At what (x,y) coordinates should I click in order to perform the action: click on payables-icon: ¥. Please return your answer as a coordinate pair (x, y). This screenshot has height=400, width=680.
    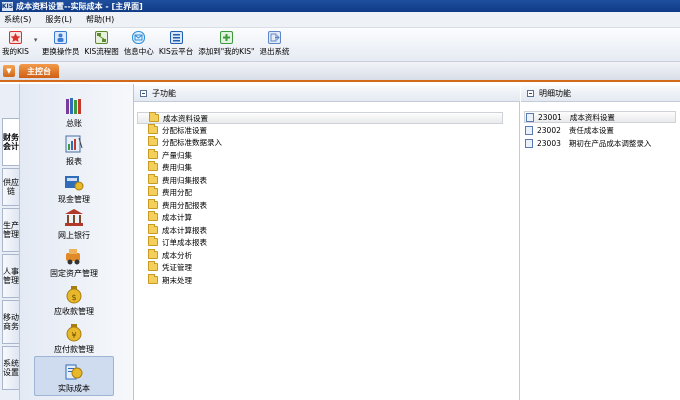
    Looking at the image, I should click on (74, 332).